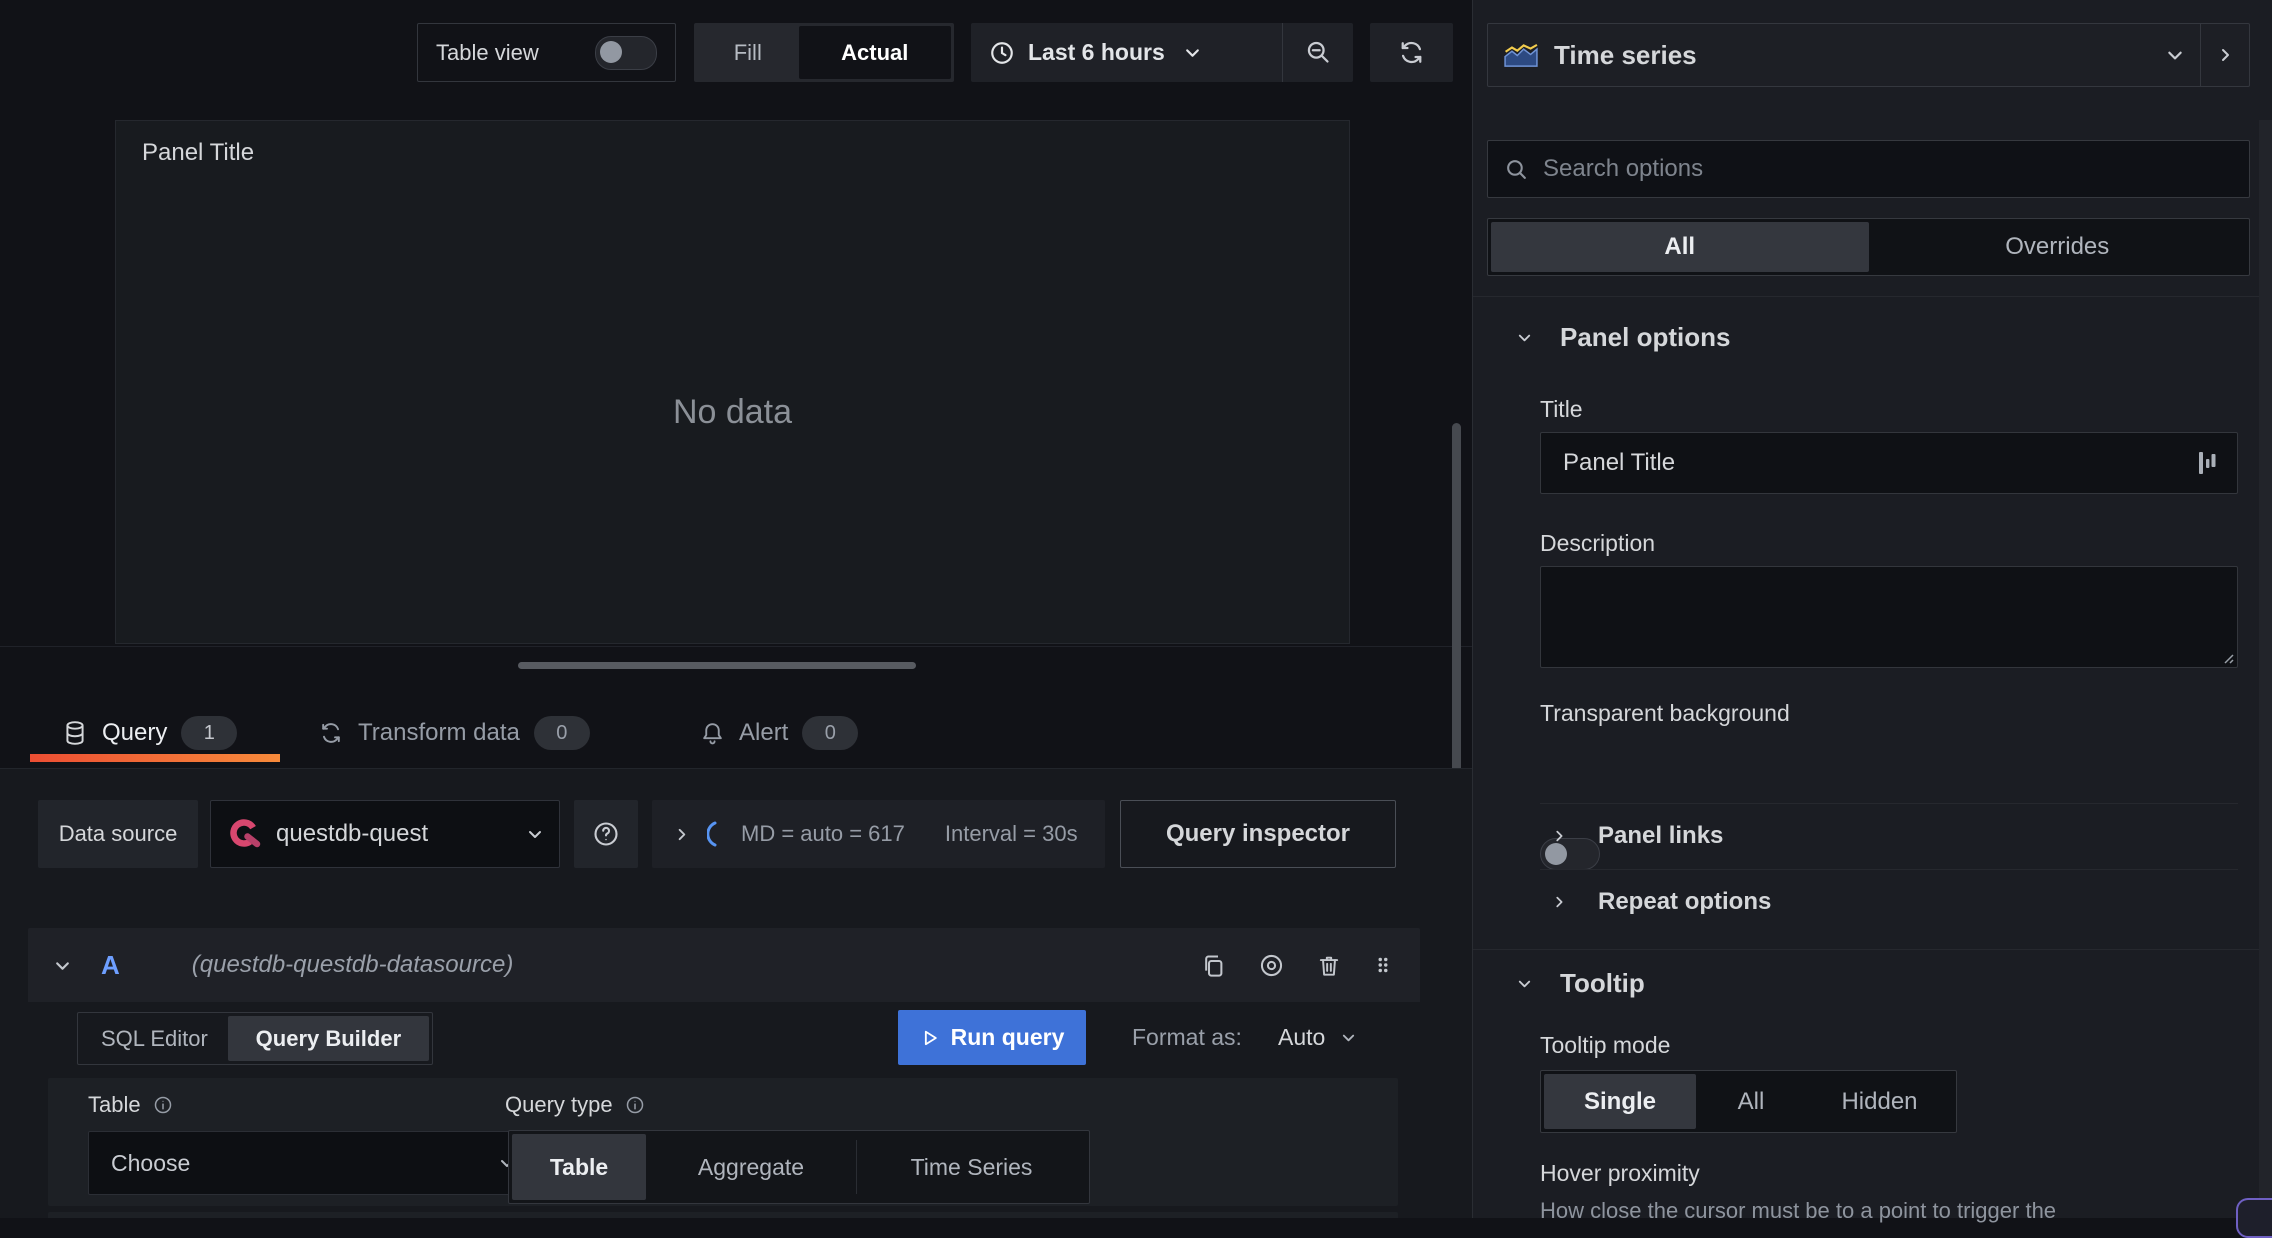 The width and height of the screenshot is (2272, 1238). What do you see at coordinates (313, 1163) in the screenshot?
I see `table-select: Choose` at bounding box center [313, 1163].